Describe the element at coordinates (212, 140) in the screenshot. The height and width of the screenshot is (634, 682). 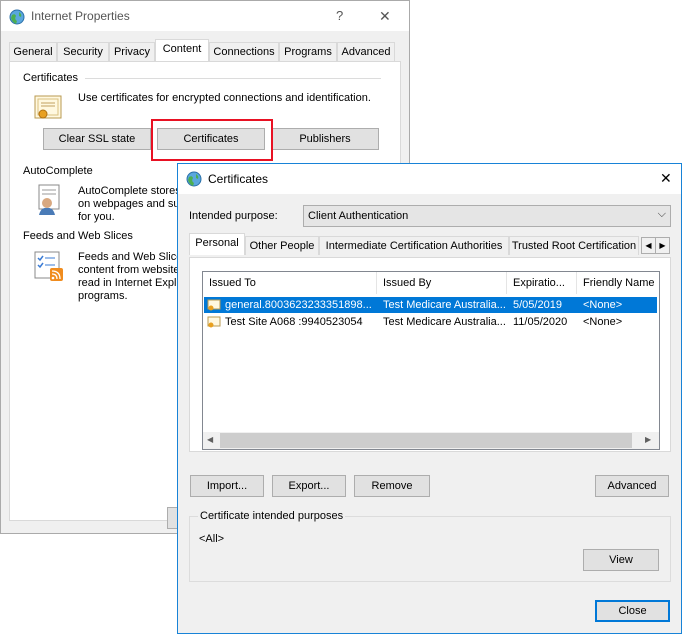
I see `highlight-box` at that location.